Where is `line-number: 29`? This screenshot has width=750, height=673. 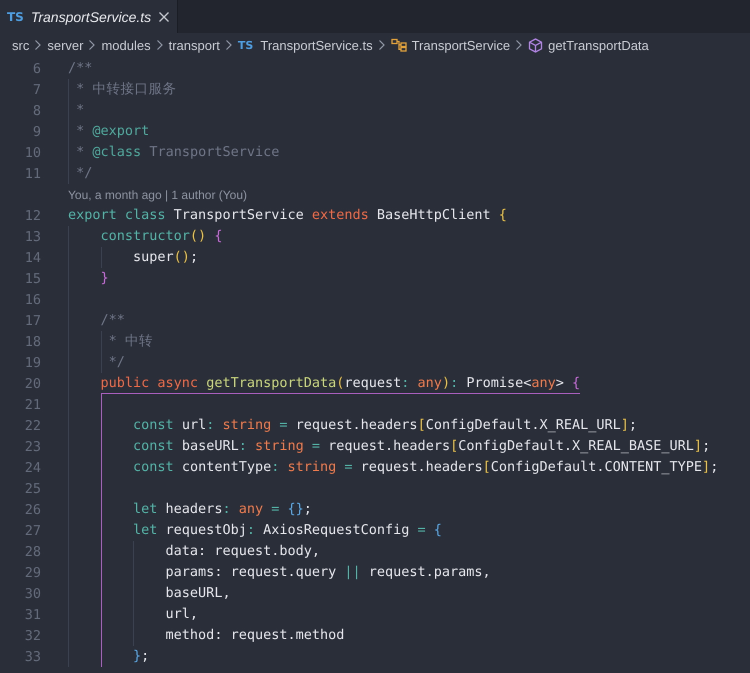
line-number: 29 is located at coordinates (32, 572).